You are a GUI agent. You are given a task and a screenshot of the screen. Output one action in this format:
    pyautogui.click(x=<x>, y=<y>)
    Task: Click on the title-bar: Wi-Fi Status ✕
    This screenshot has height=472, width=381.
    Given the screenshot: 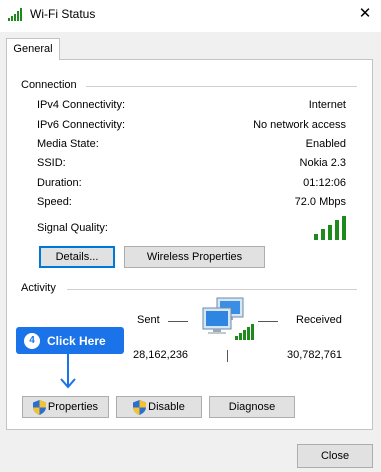 What is the action you would take?
    pyautogui.click(x=190, y=16)
    